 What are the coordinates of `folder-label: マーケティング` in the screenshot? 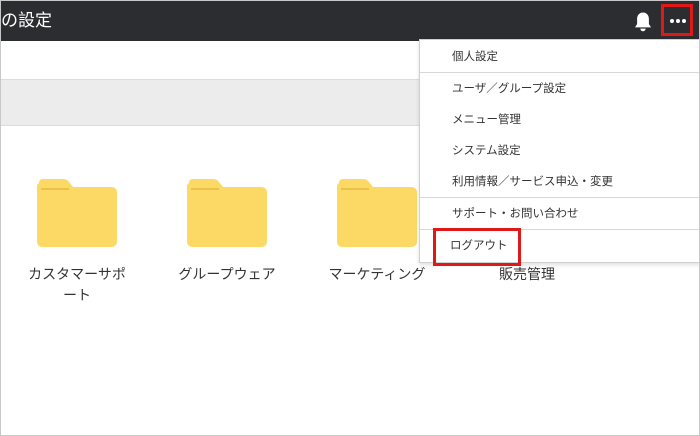 It's located at (377, 275).